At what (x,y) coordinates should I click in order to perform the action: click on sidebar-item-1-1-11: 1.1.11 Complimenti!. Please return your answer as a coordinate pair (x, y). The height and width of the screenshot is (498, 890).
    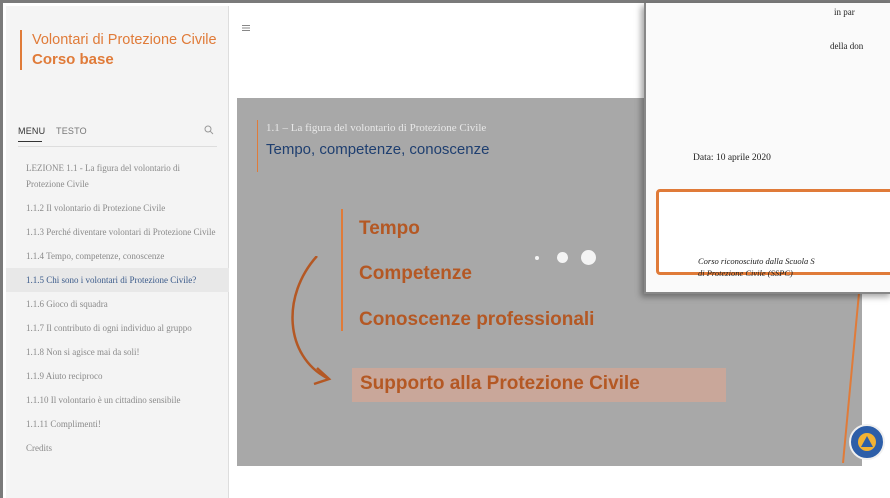
    Looking at the image, I should click on (117, 424).